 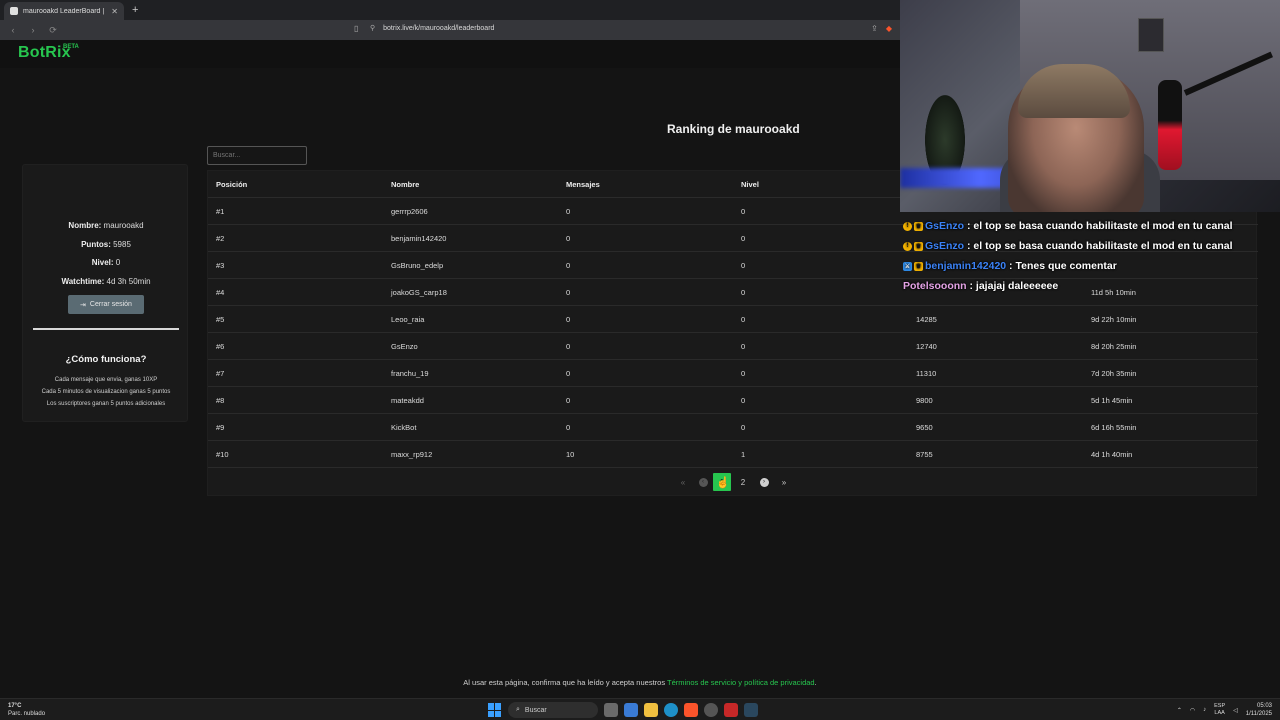 I want to click on address-bar: ⚲ botrix.live/k/maurooakd/leaderboard, so click(x=432, y=28).